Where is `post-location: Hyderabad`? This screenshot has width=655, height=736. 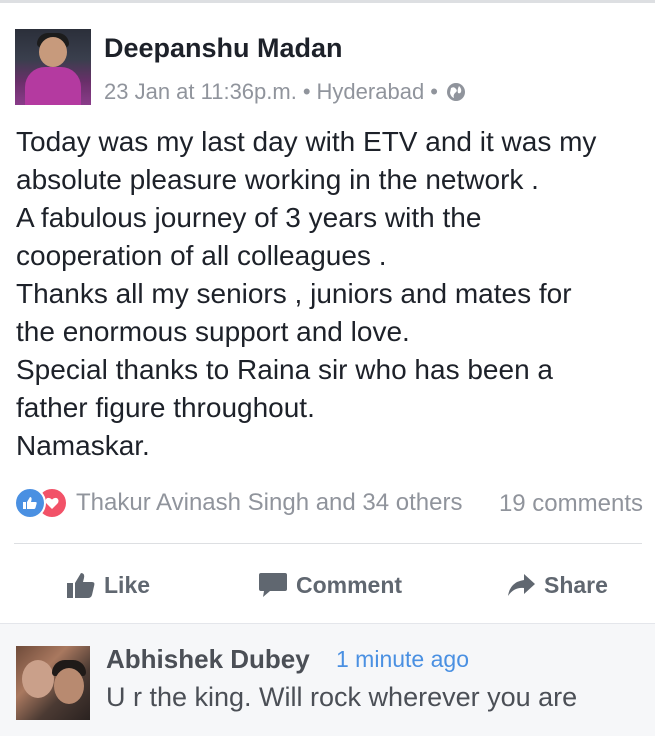
post-location: Hyderabad is located at coordinates (371, 92).